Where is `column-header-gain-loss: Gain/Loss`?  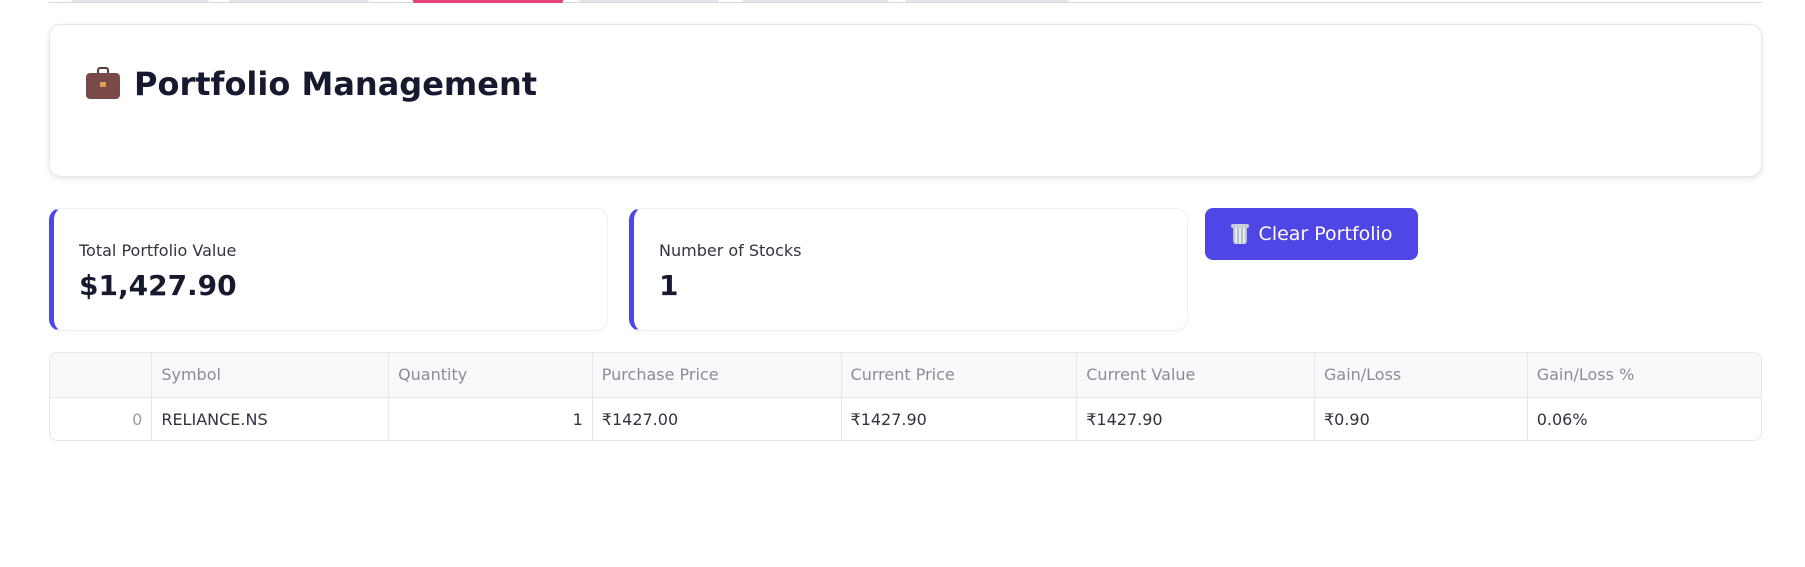
column-header-gain-loss: Gain/Loss is located at coordinates (1421, 375).